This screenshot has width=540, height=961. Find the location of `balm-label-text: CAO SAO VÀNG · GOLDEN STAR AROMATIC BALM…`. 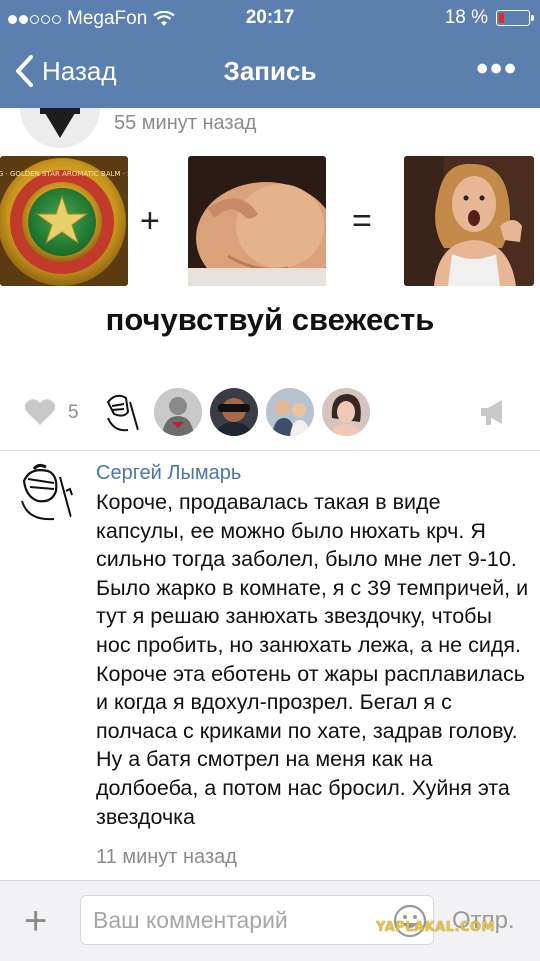

balm-label-text: CAO SAO VÀNG · GOLDEN STAR AROMATIC BALM… is located at coordinates (64, 173).